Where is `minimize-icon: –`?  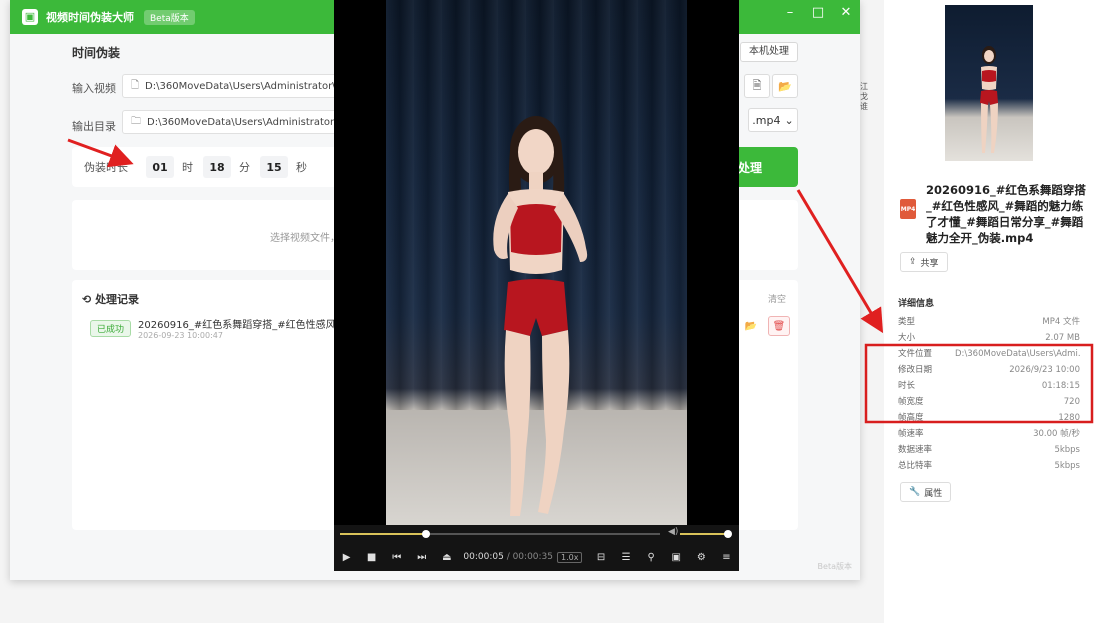
minimize-icon: – is located at coordinates (790, 12).